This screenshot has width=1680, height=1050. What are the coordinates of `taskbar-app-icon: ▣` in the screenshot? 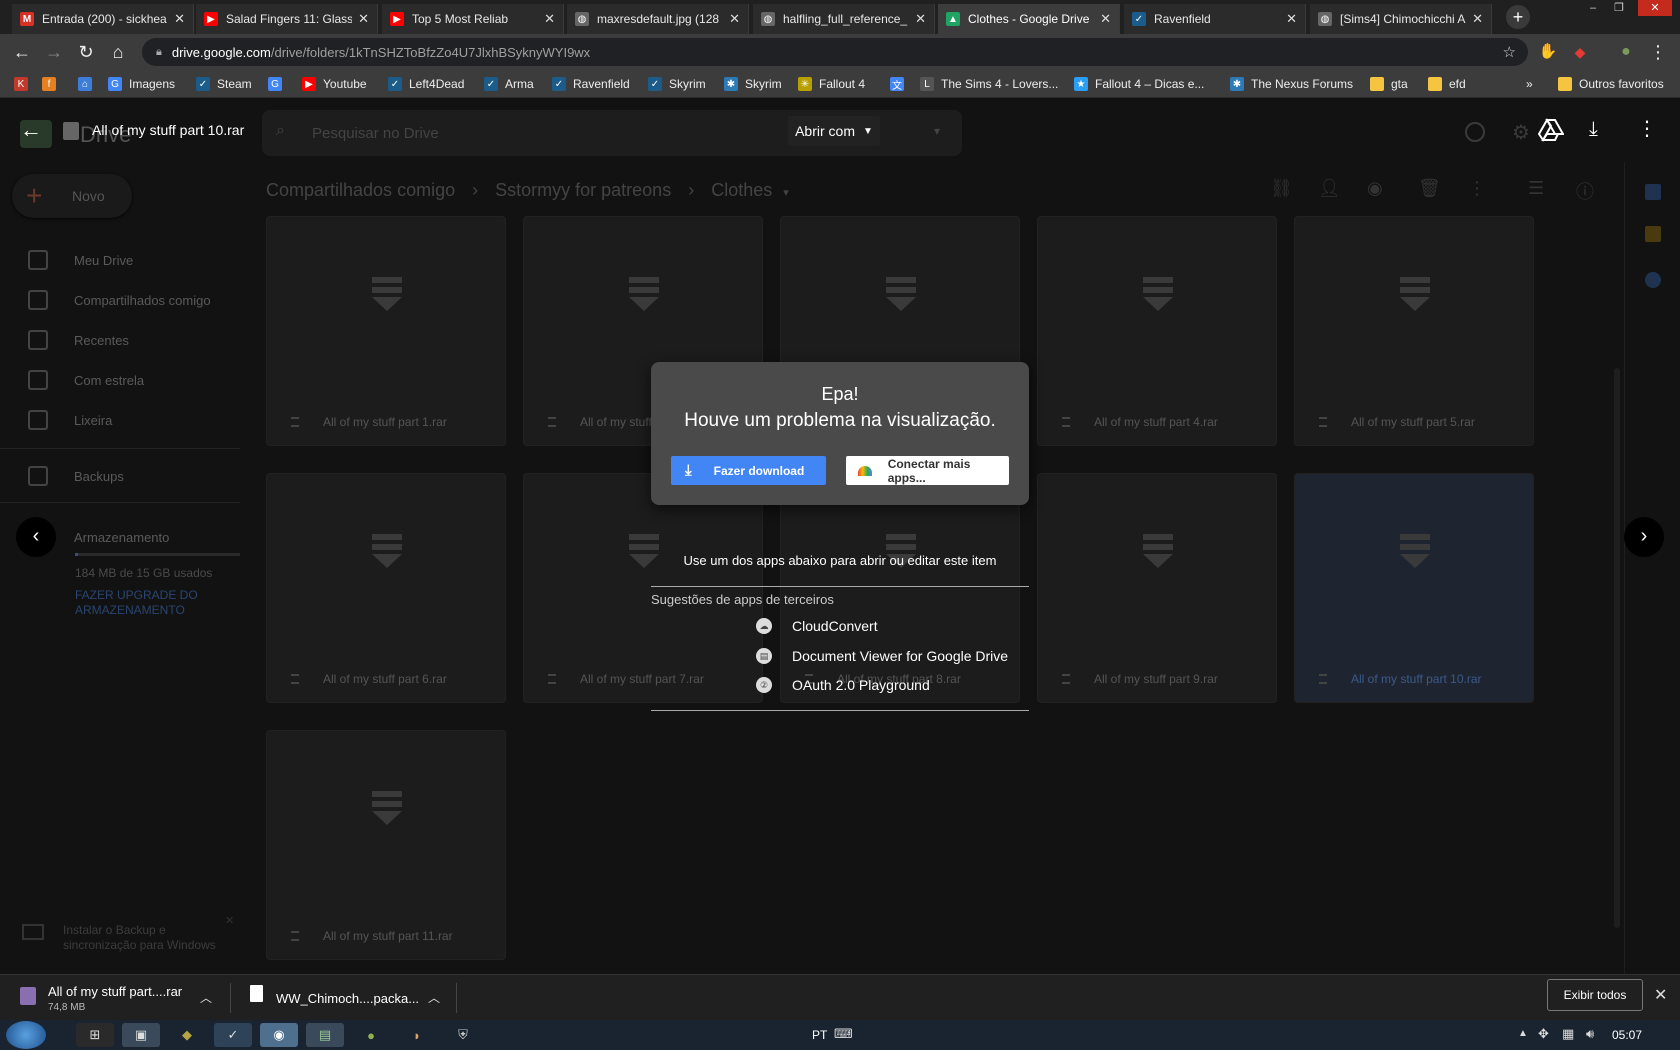 It's located at (141, 1035).